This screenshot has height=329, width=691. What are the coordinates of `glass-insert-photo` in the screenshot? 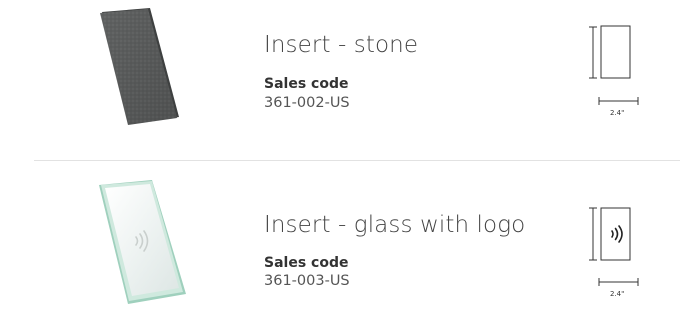 It's located at (152, 244).